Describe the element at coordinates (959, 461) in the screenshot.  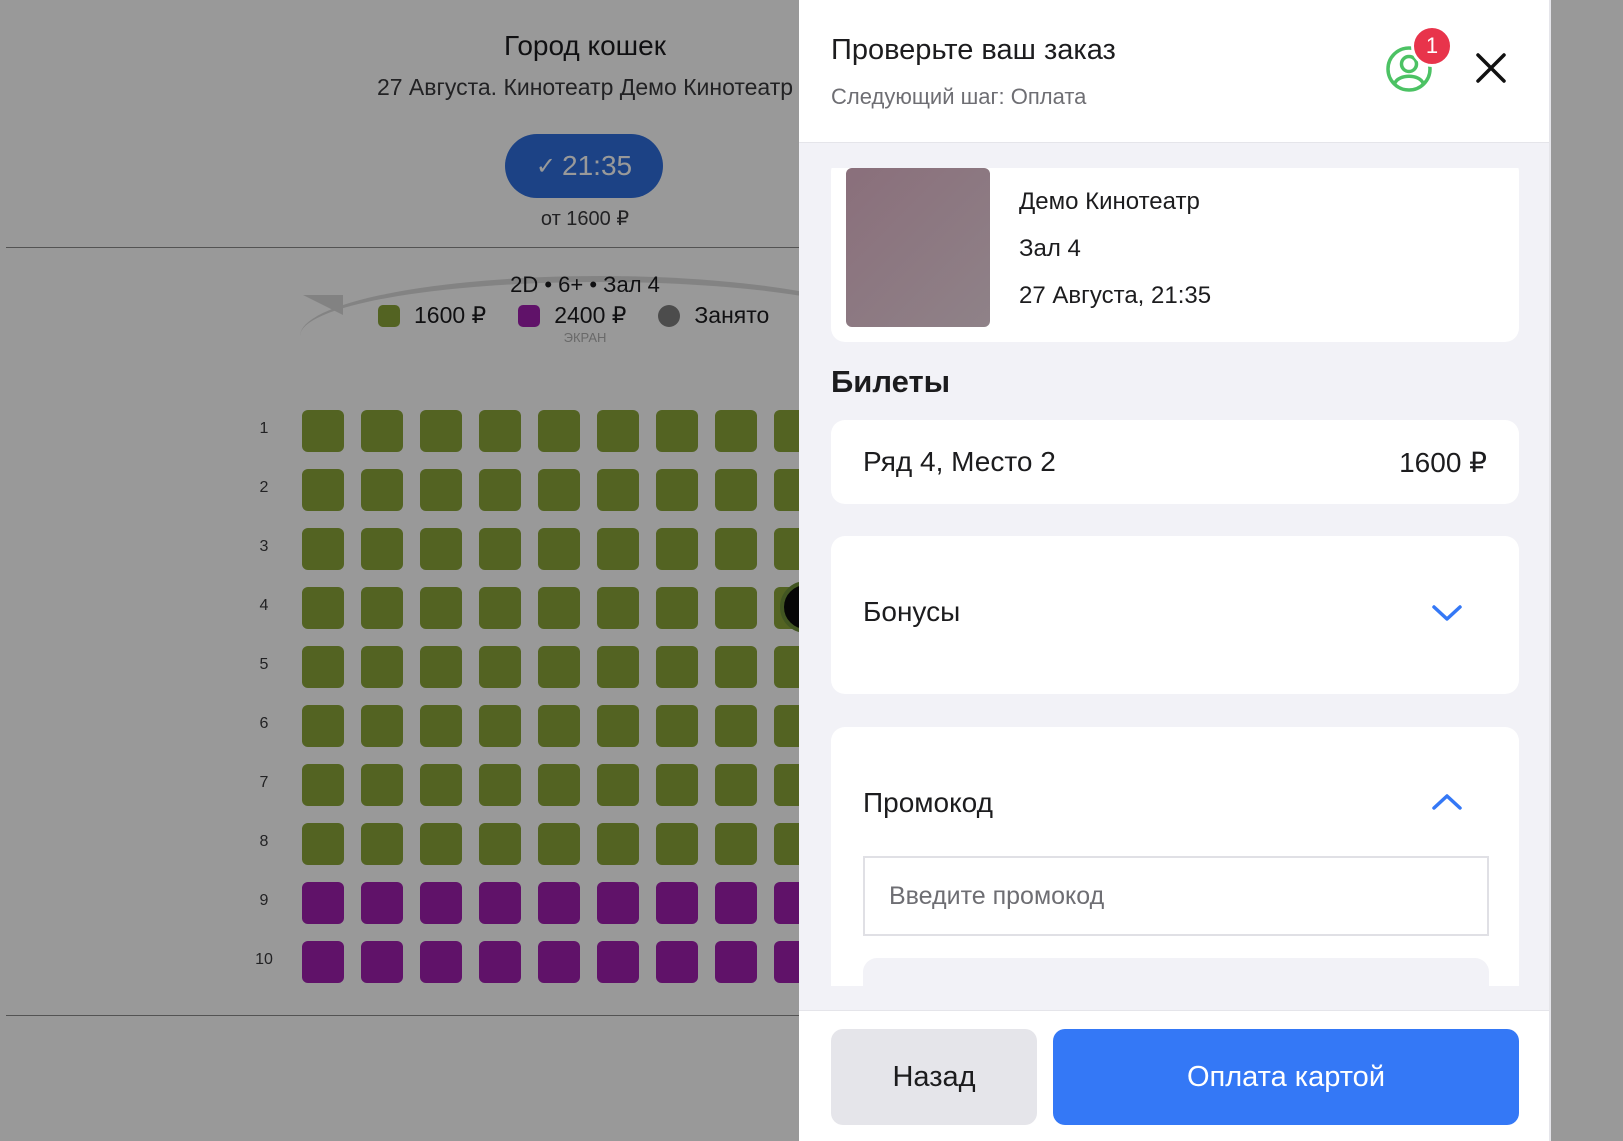
I see `ticket-seat: Ряд 4, Место 2` at that location.